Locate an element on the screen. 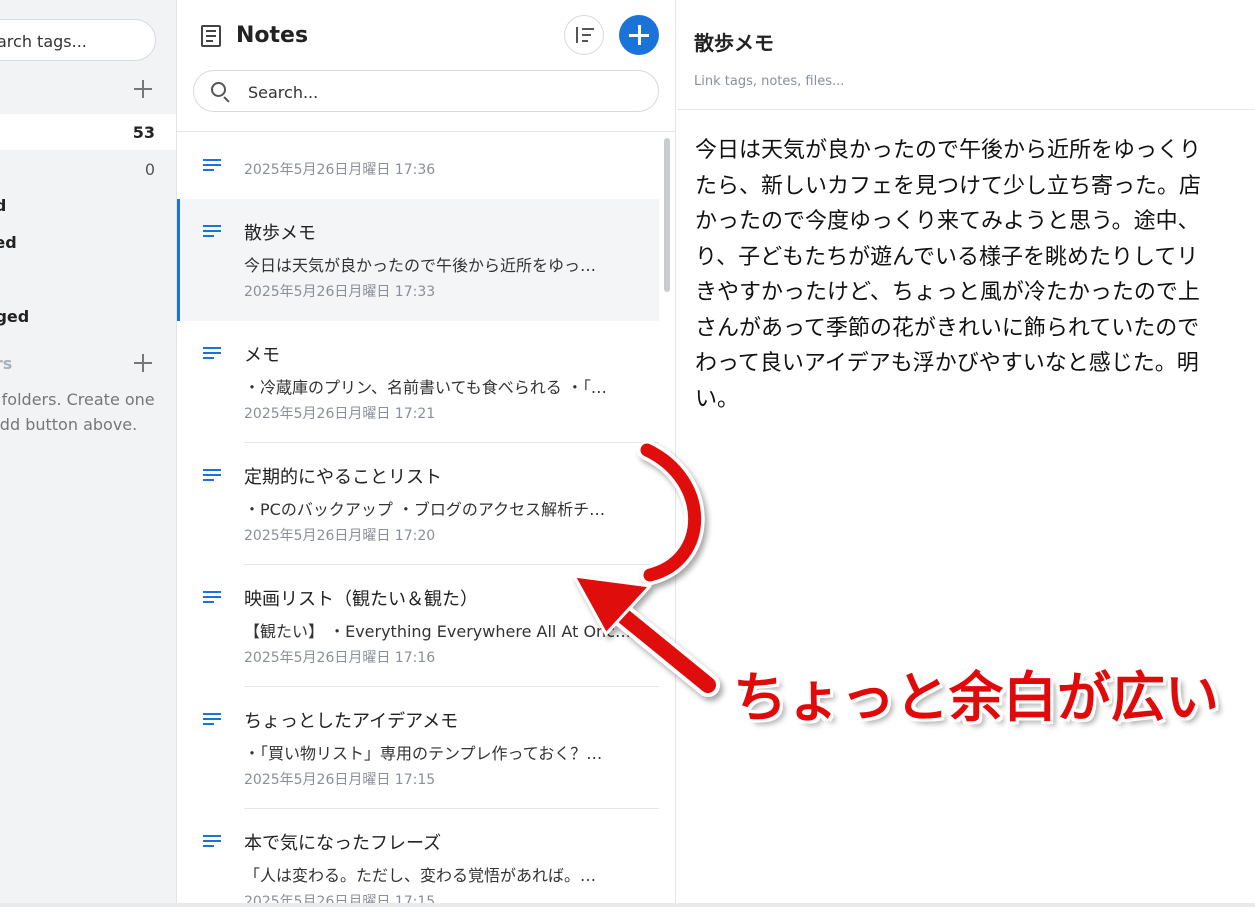 The height and width of the screenshot is (907, 1255). note-title: ちょっとしたアイデアメモ is located at coordinates (351, 721).